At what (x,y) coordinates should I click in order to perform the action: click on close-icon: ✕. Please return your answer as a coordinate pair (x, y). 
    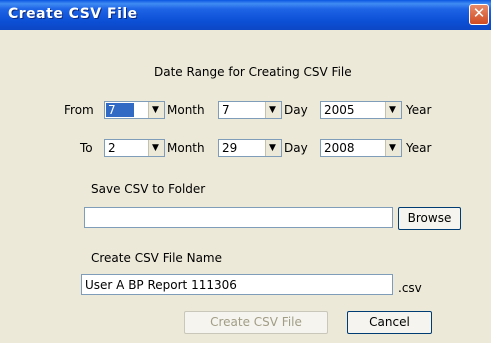
    Looking at the image, I should click on (479, 13).